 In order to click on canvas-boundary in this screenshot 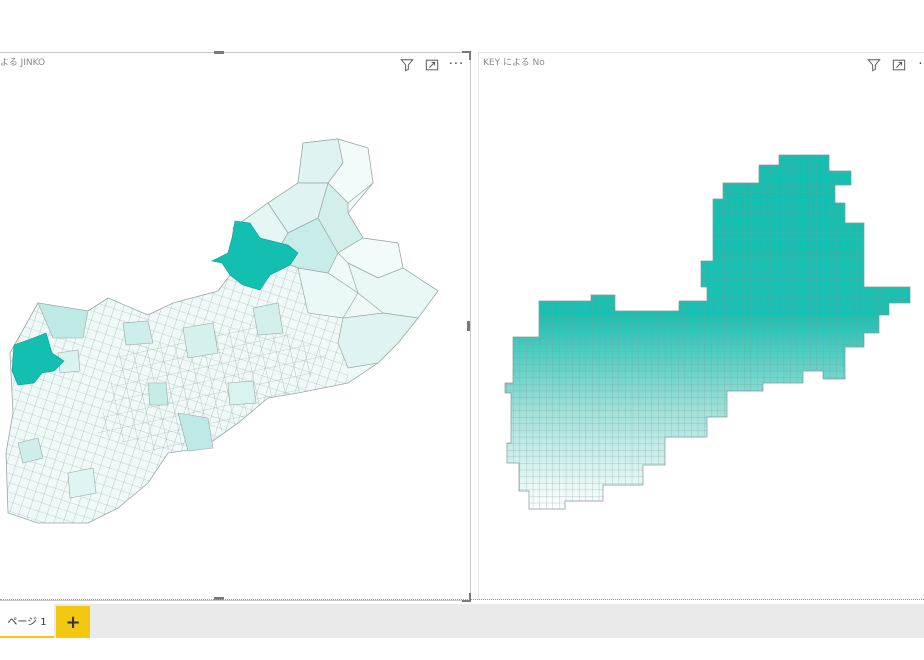, I will do `click(462, 599)`.